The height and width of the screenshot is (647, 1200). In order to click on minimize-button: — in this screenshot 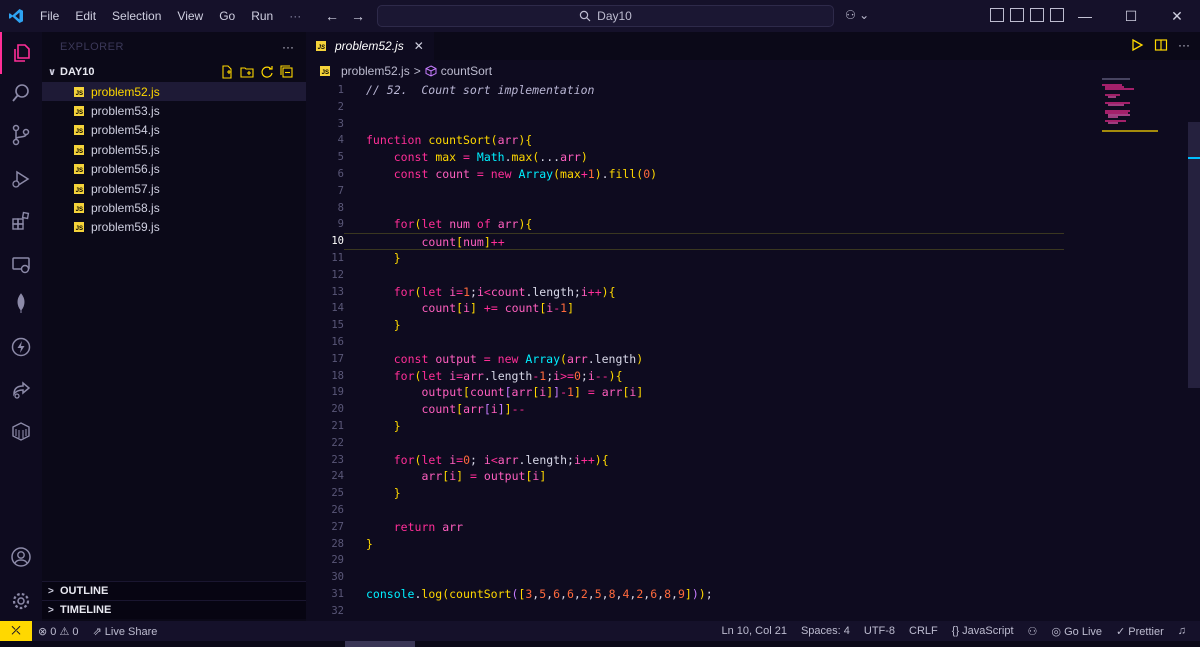, I will do `click(1085, 16)`.